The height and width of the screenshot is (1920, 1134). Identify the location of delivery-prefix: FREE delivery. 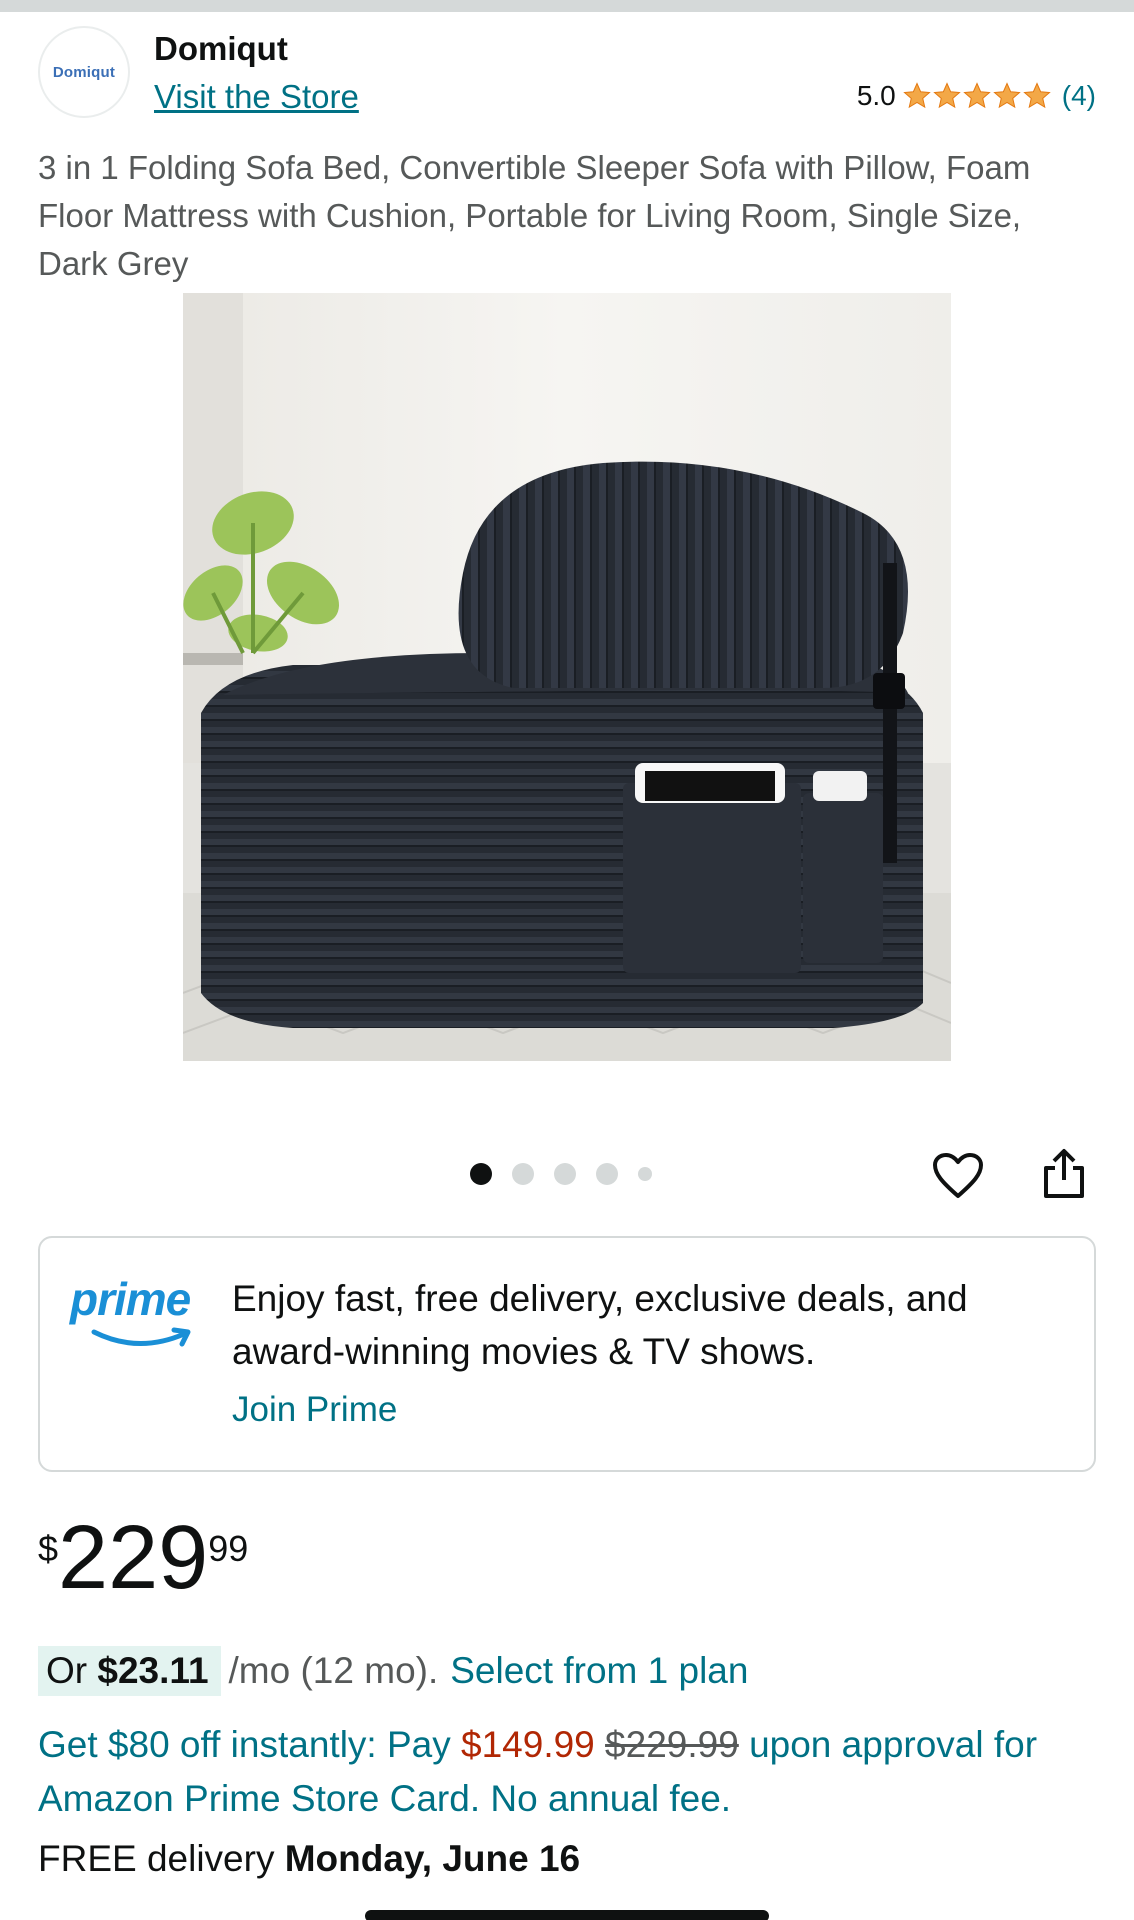
(156, 1858).